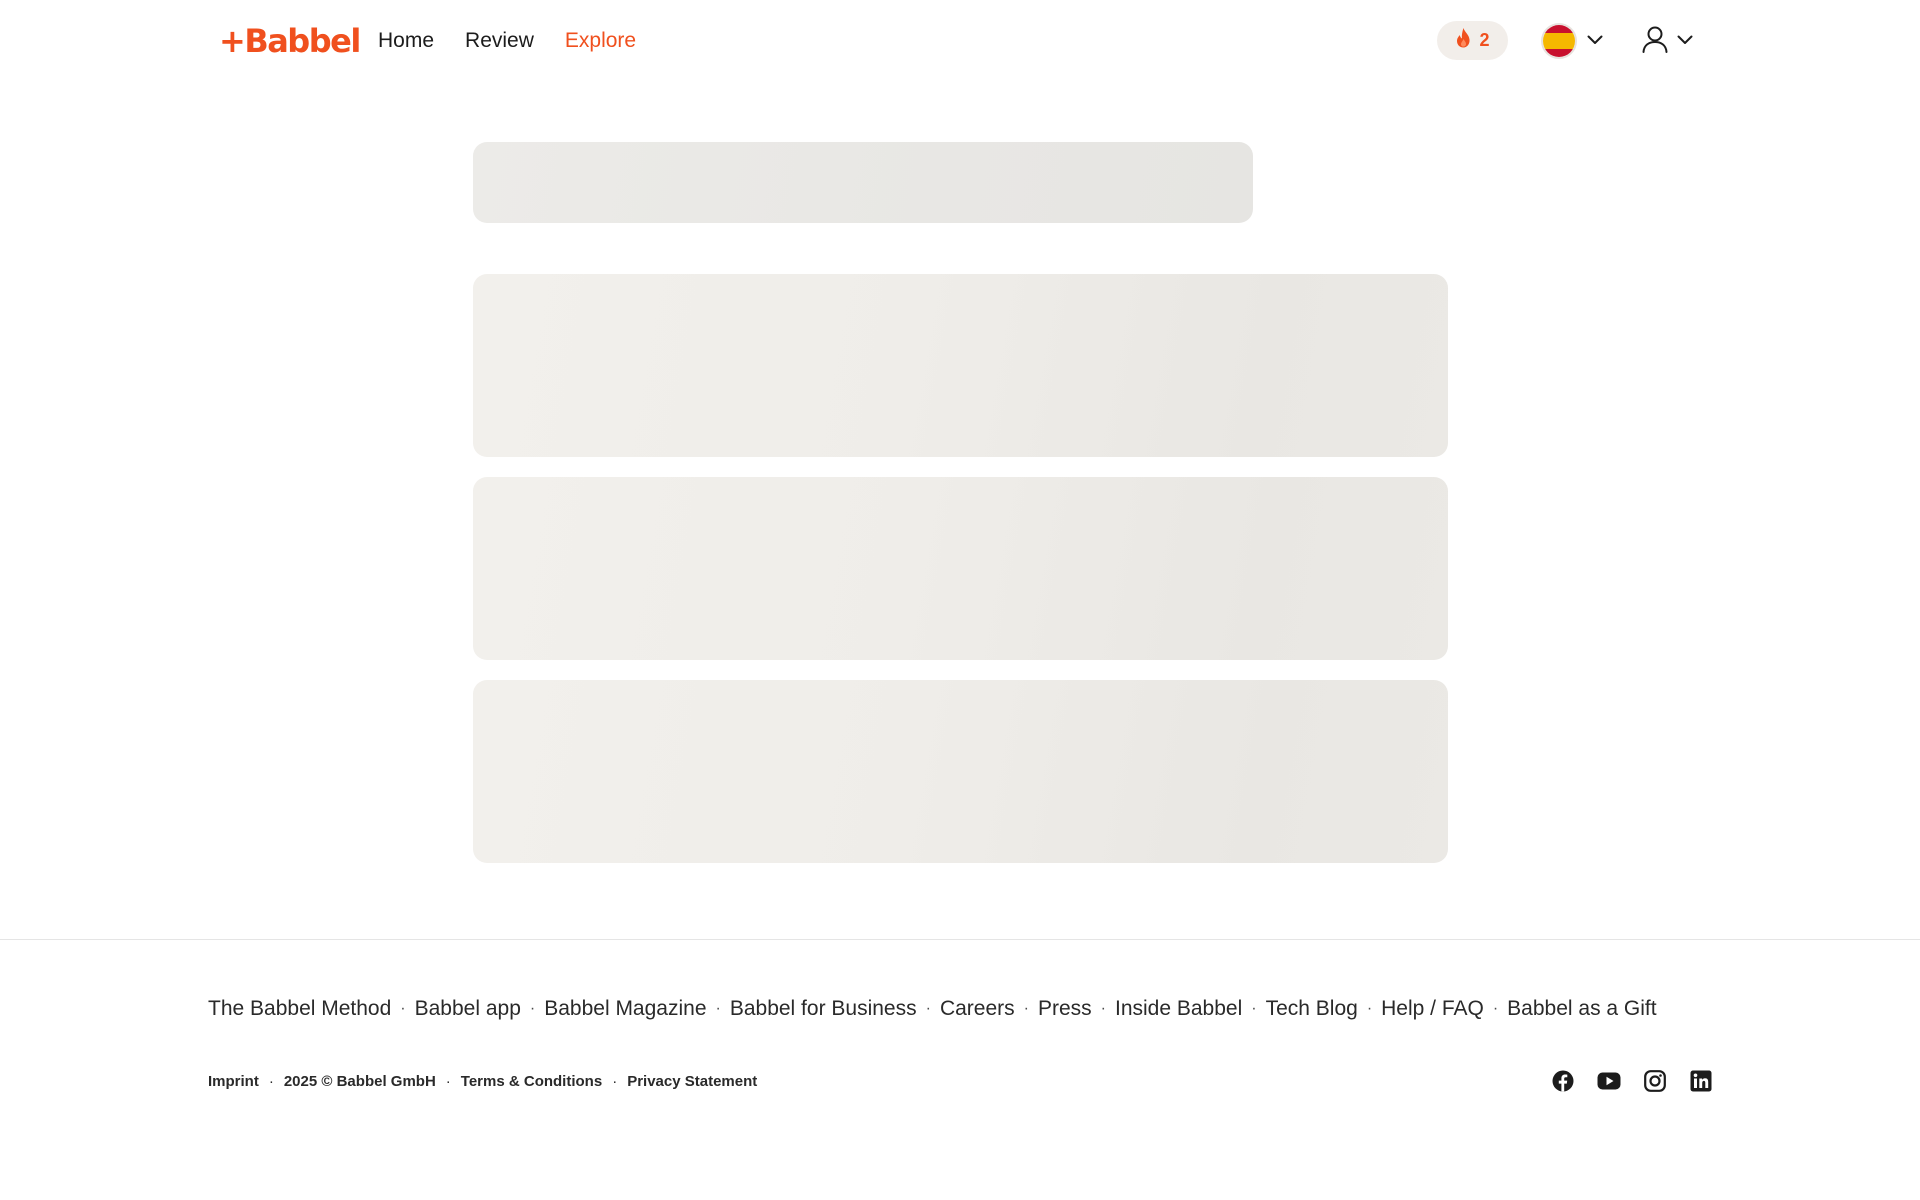 Image resolution: width=1920 pixels, height=1200 pixels. What do you see at coordinates (960, 41) in the screenshot?
I see `top-navigation: +Babbel Home Review Explore 2` at bounding box center [960, 41].